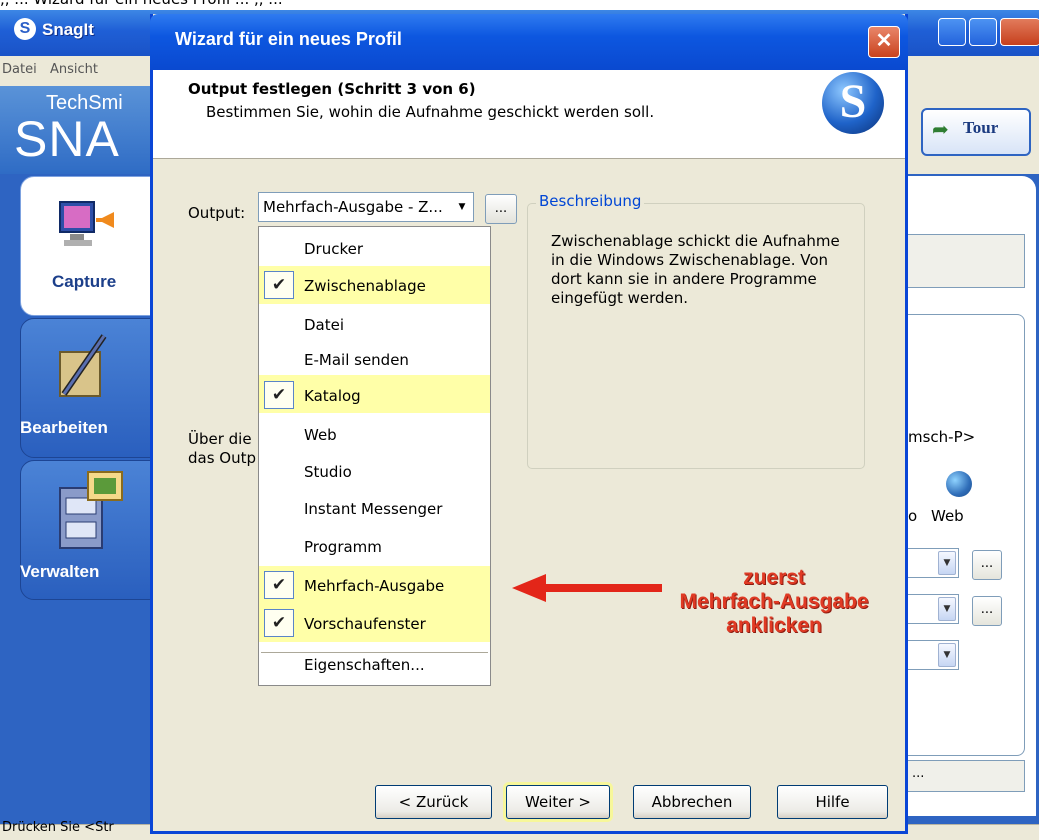  Describe the element at coordinates (334, 249) in the screenshot. I see `menu-item-label: Drucker` at that location.